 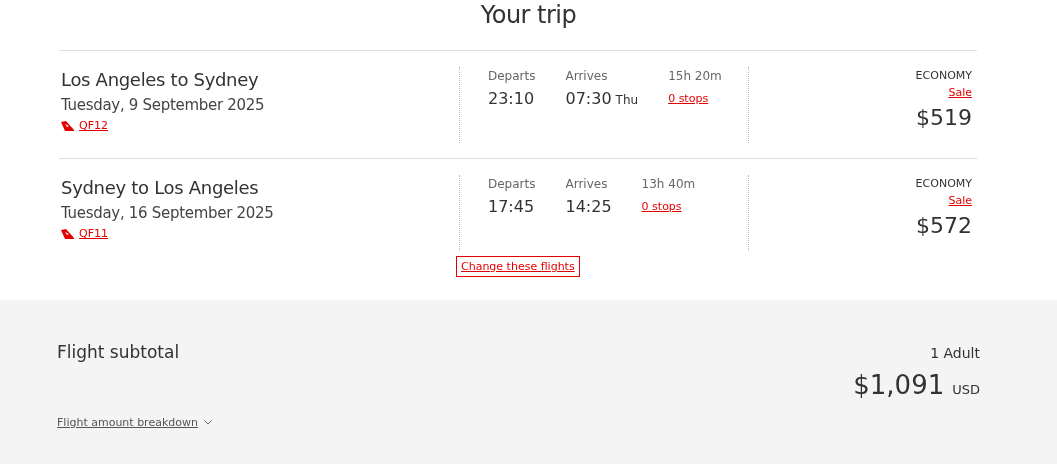 What do you see at coordinates (93, 125) in the screenshot?
I see `flight-number-link: QF12` at bounding box center [93, 125].